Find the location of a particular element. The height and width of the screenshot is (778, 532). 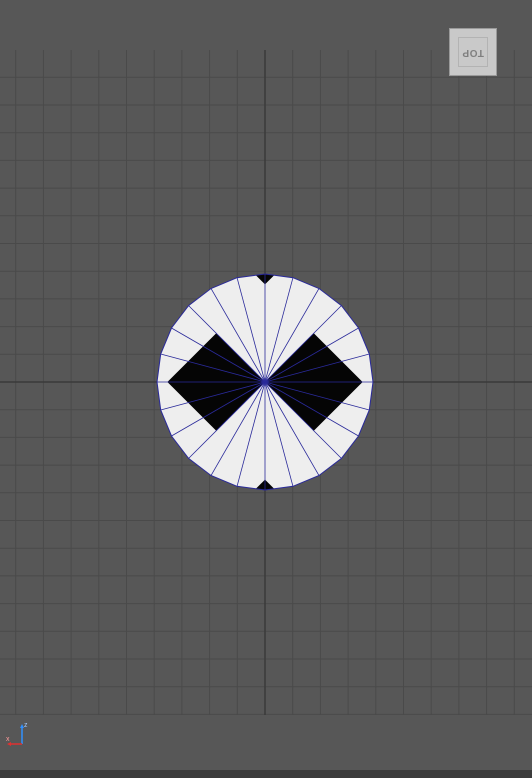

z-axis-label: z is located at coordinates (26, 725).